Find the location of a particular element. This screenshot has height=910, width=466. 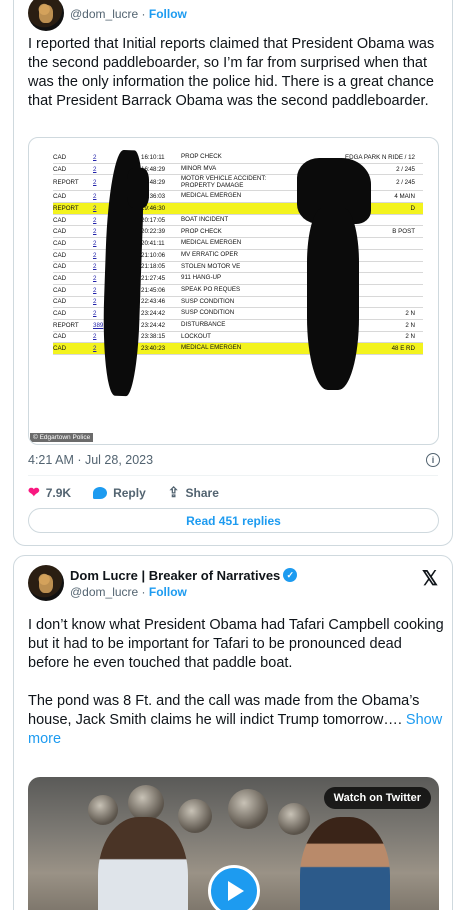

log-time-cell: 16:10:11 is located at coordinates (153, 157).